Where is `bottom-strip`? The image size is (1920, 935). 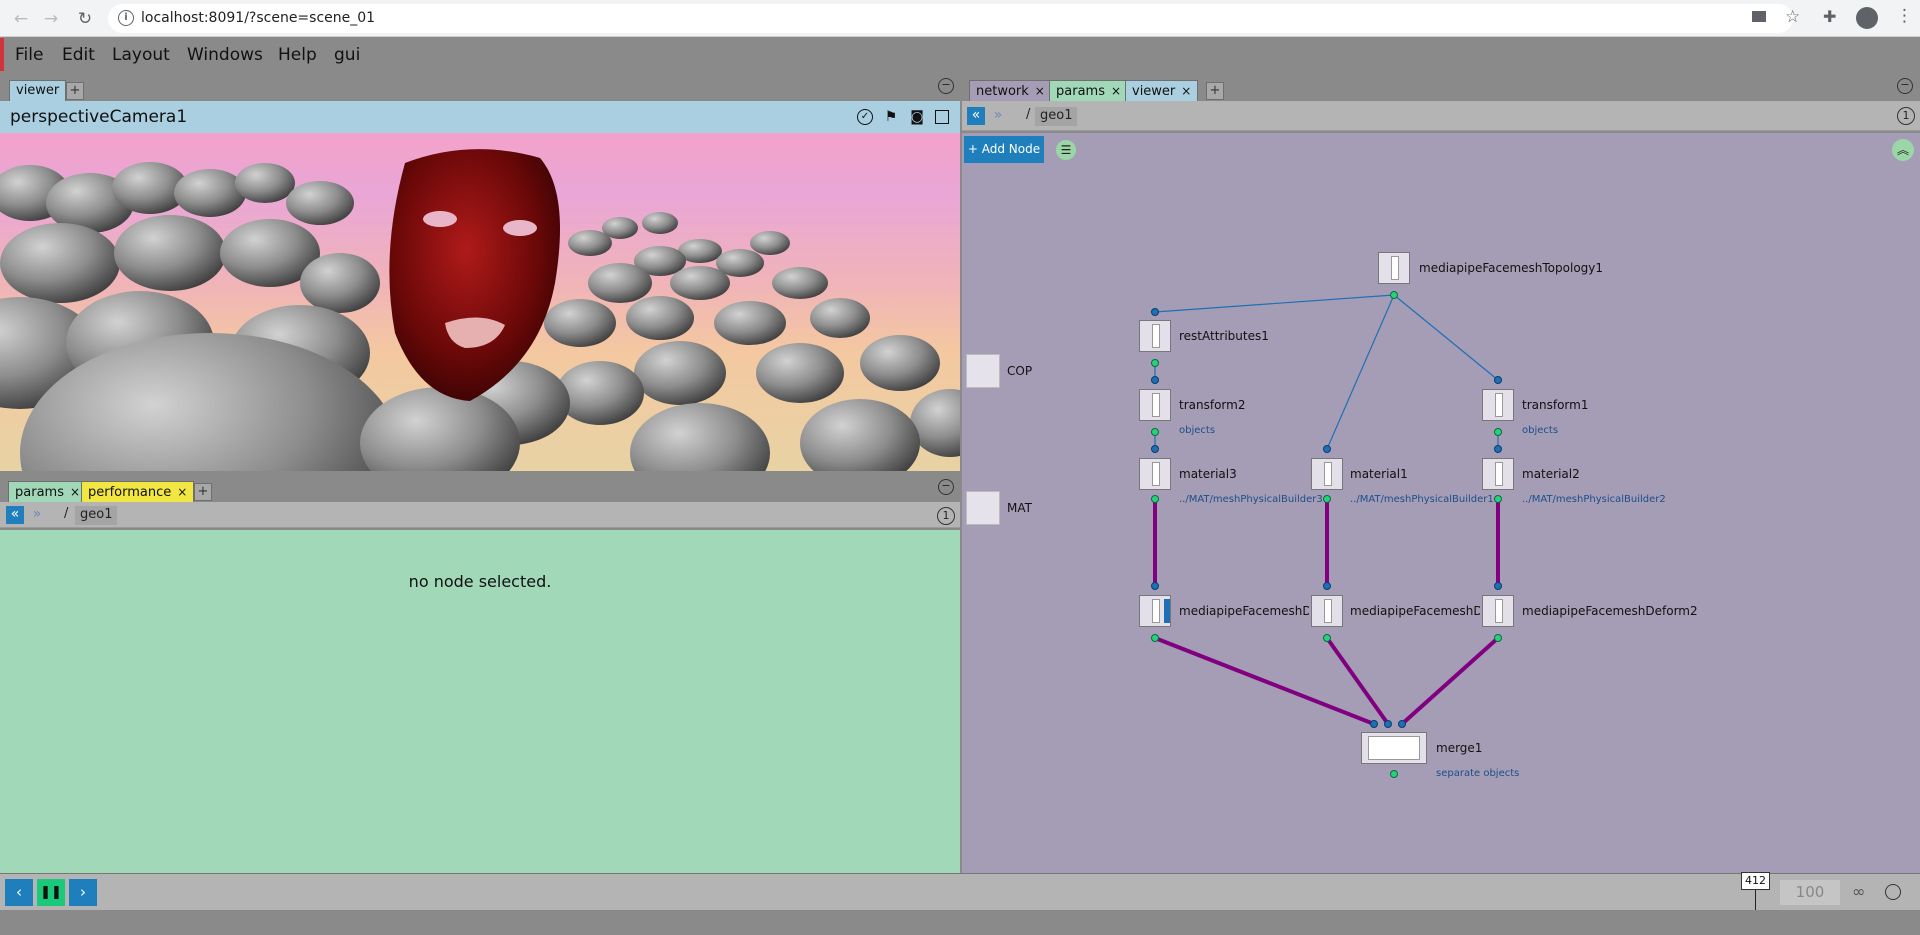
bottom-strip is located at coordinates (960, 922).